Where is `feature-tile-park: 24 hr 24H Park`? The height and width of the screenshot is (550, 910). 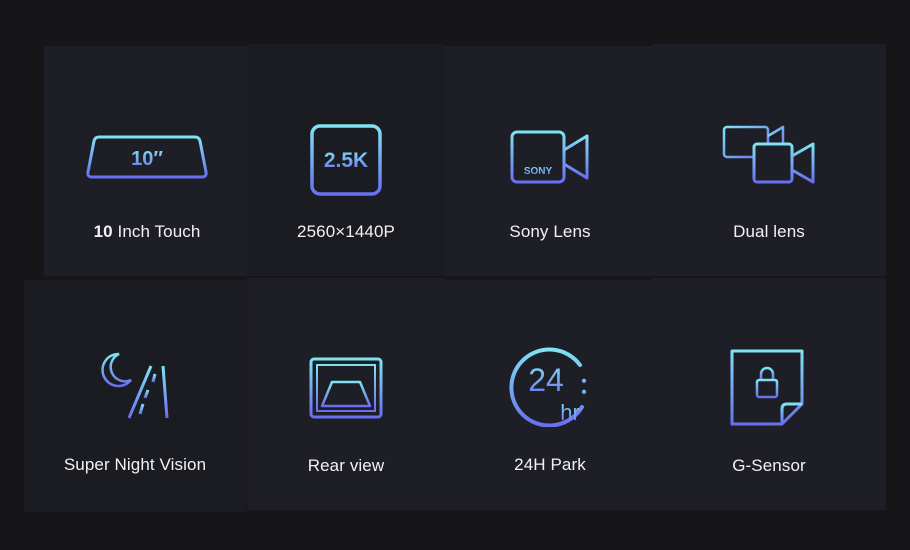 feature-tile-park: 24 hr 24H Park is located at coordinates (550, 395).